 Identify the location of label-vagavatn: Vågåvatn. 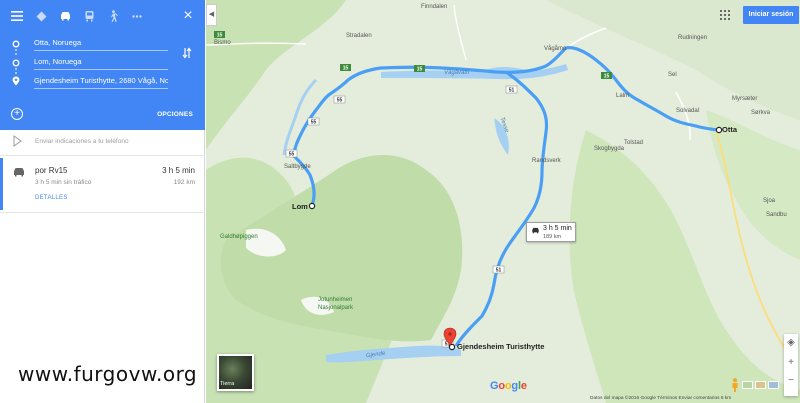
(457, 73).